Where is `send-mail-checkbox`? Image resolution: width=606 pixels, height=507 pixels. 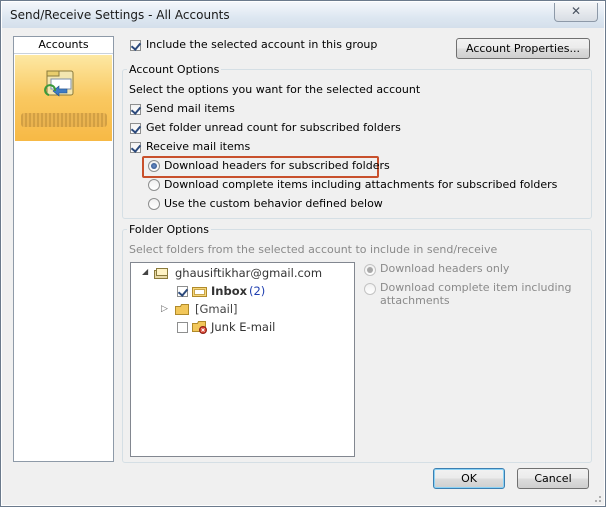
send-mail-checkbox is located at coordinates (135, 109).